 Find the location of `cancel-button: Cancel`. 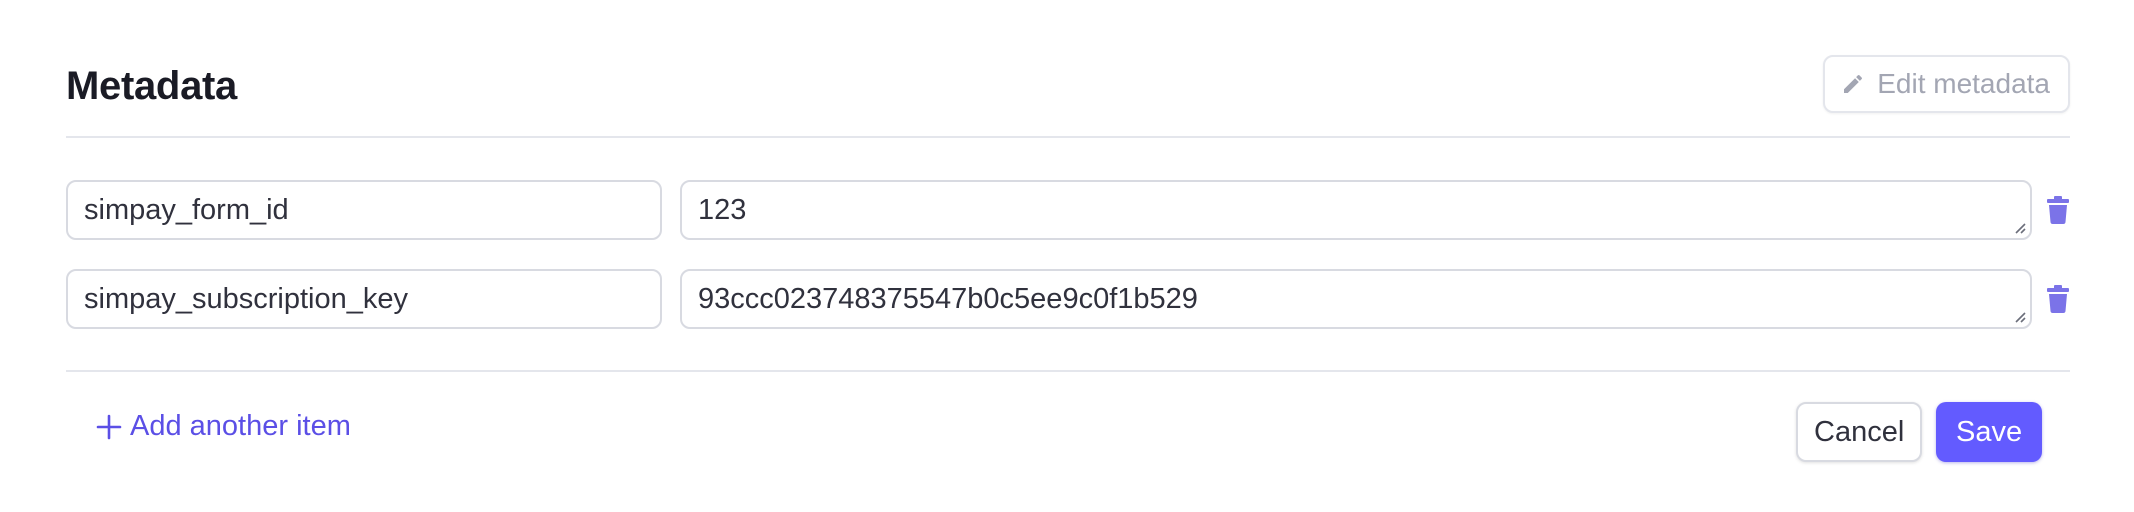

cancel-button: Cancel is located at coordinates (1859, 432).